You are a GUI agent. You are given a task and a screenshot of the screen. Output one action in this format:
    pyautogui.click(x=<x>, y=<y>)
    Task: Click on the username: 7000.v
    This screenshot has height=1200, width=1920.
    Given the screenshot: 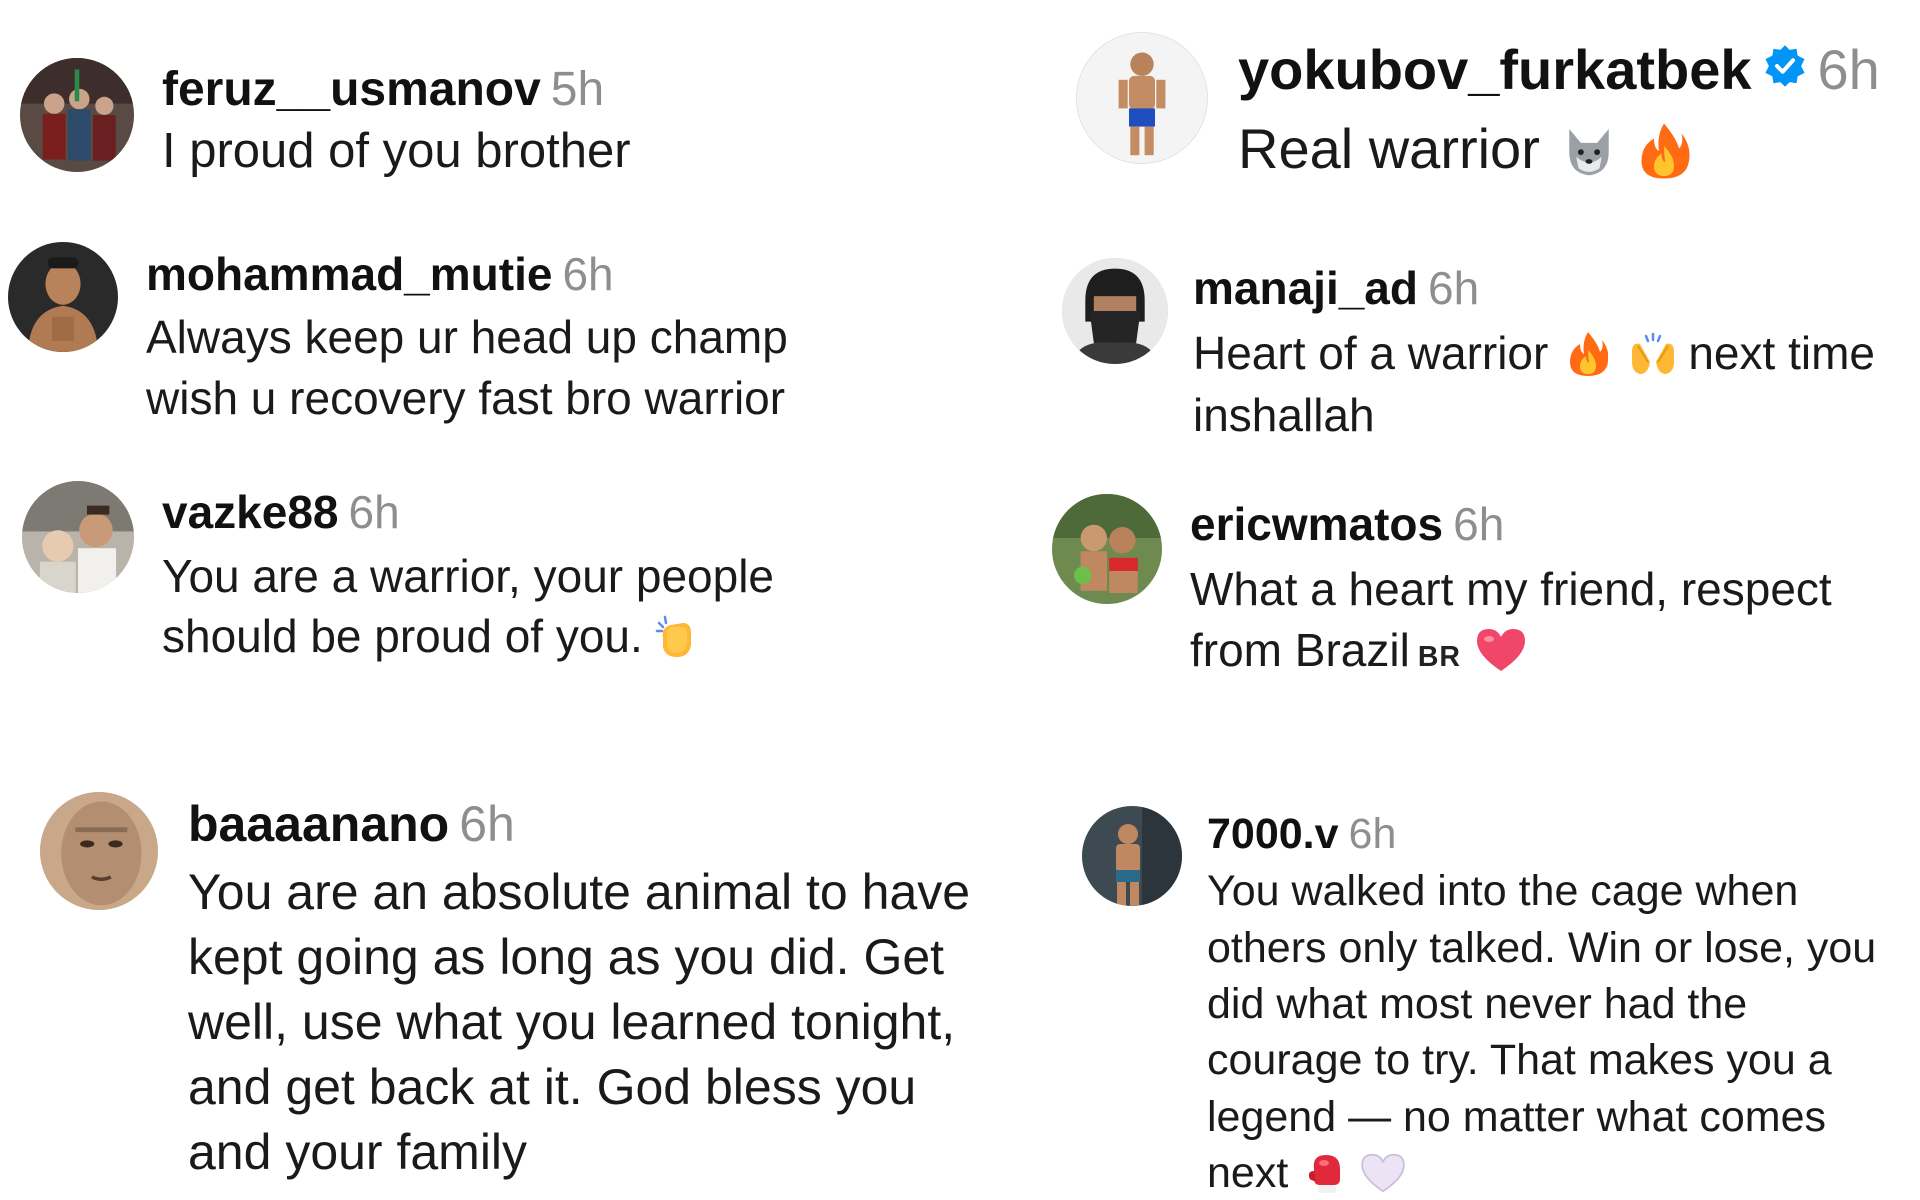 What is the action you would take?
    pyautogui.click(x=1273, y=834)
    